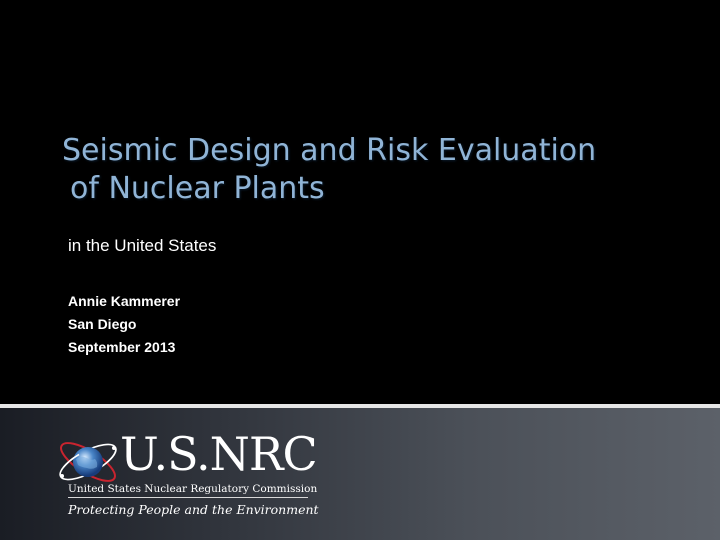 The height and width of the screenshot is (540, 720). Describe the element at coordinates (219, 454) in the screenshot. I see `nrc-wordmark: U.S.NRC` at that location.